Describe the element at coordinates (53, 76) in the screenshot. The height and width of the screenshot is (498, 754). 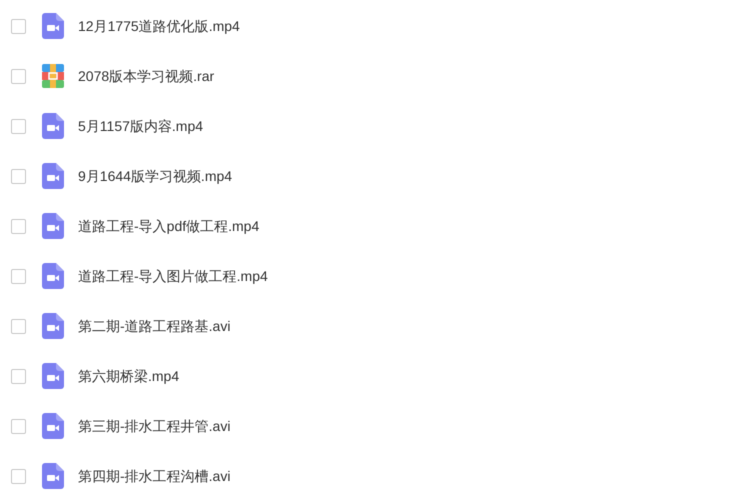
I see `archive-file-icon` at that location.